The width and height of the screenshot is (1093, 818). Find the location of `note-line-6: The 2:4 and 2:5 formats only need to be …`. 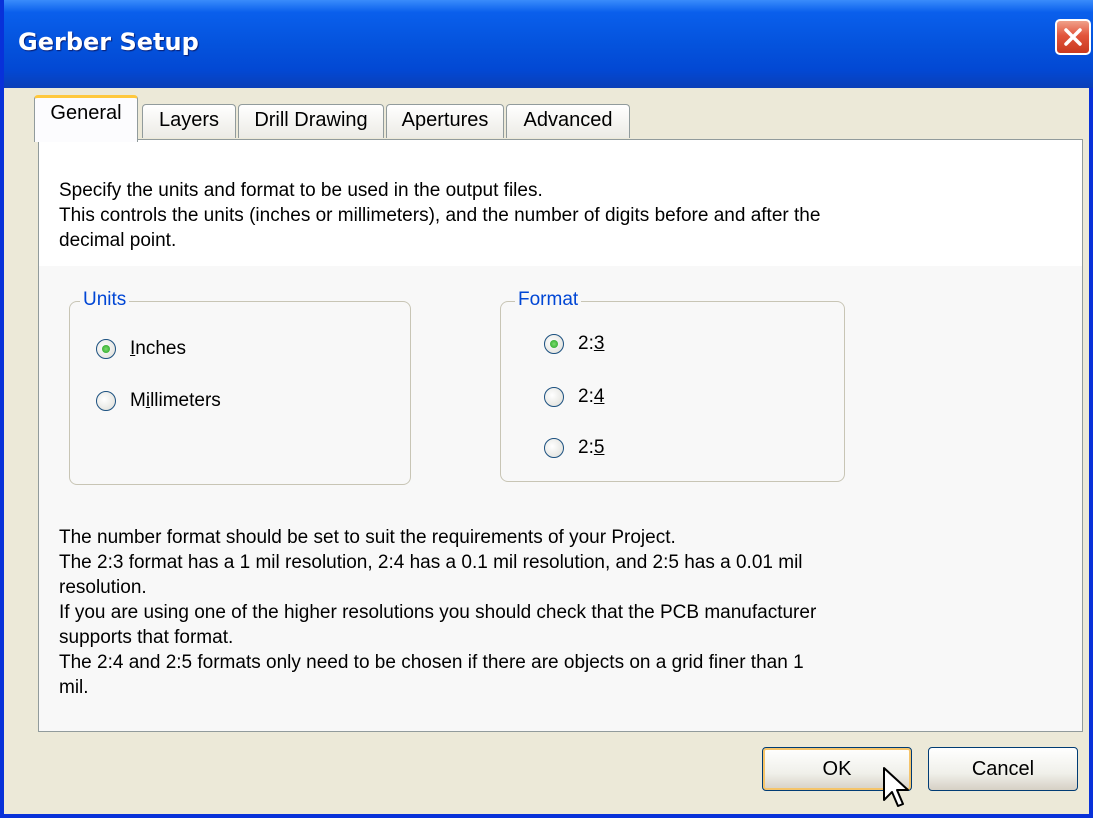

note-line-6: The 2:4 and 2:5 formats only need to be … is located at coordinates (431, 662).